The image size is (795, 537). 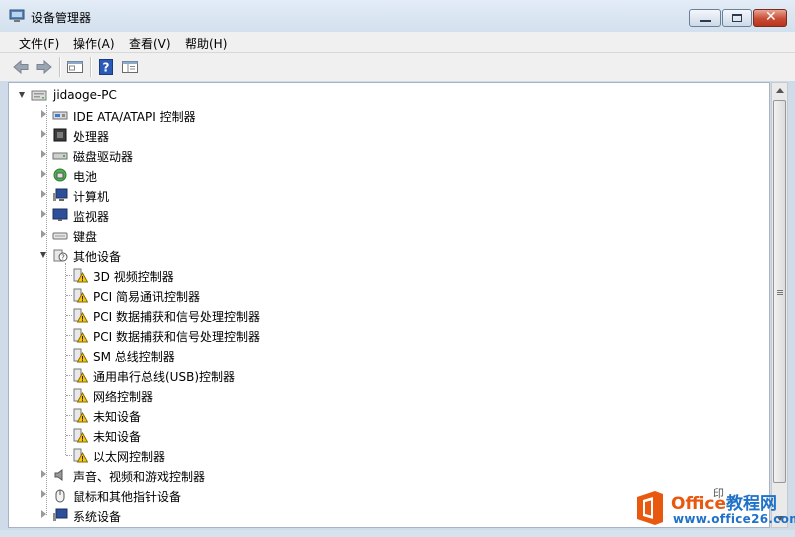 What do you see at coordinates (94, 43) in the screenshot?
I see `menu-action: 操作(A)` at bounding box center [94, 43].